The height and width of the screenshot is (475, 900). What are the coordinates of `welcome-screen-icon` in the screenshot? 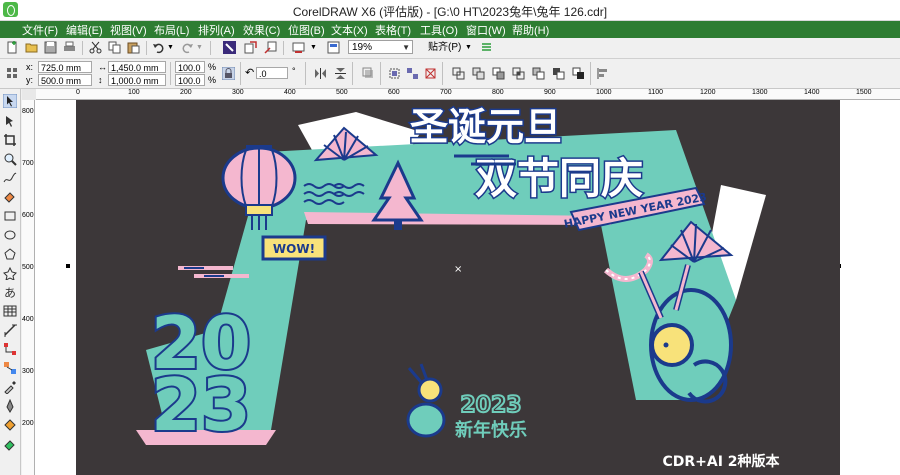 It's located at (333, 47).